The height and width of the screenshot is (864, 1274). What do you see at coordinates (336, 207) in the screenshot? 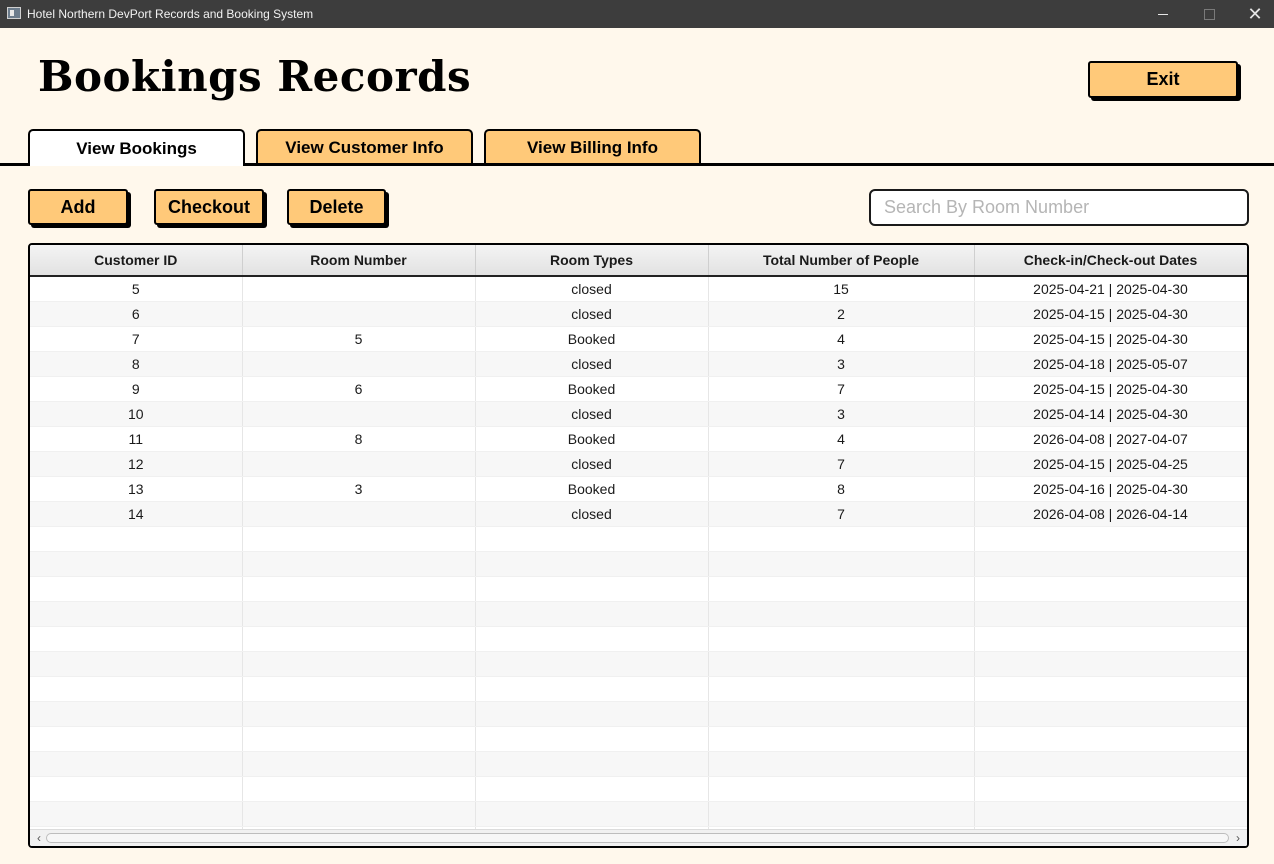
I see `delete-button: Delete` at bounding box center [336, 207].